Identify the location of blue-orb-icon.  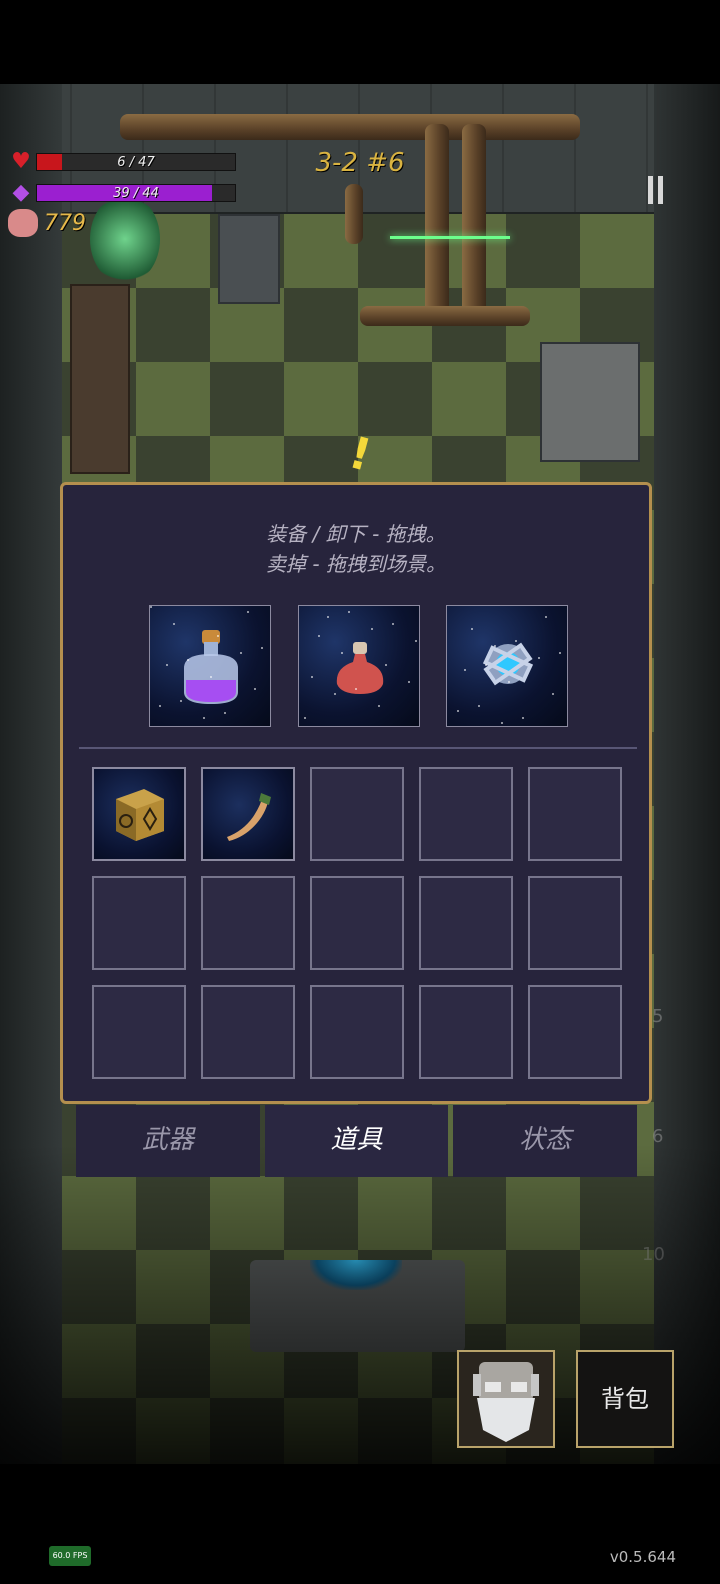
(508, 664).